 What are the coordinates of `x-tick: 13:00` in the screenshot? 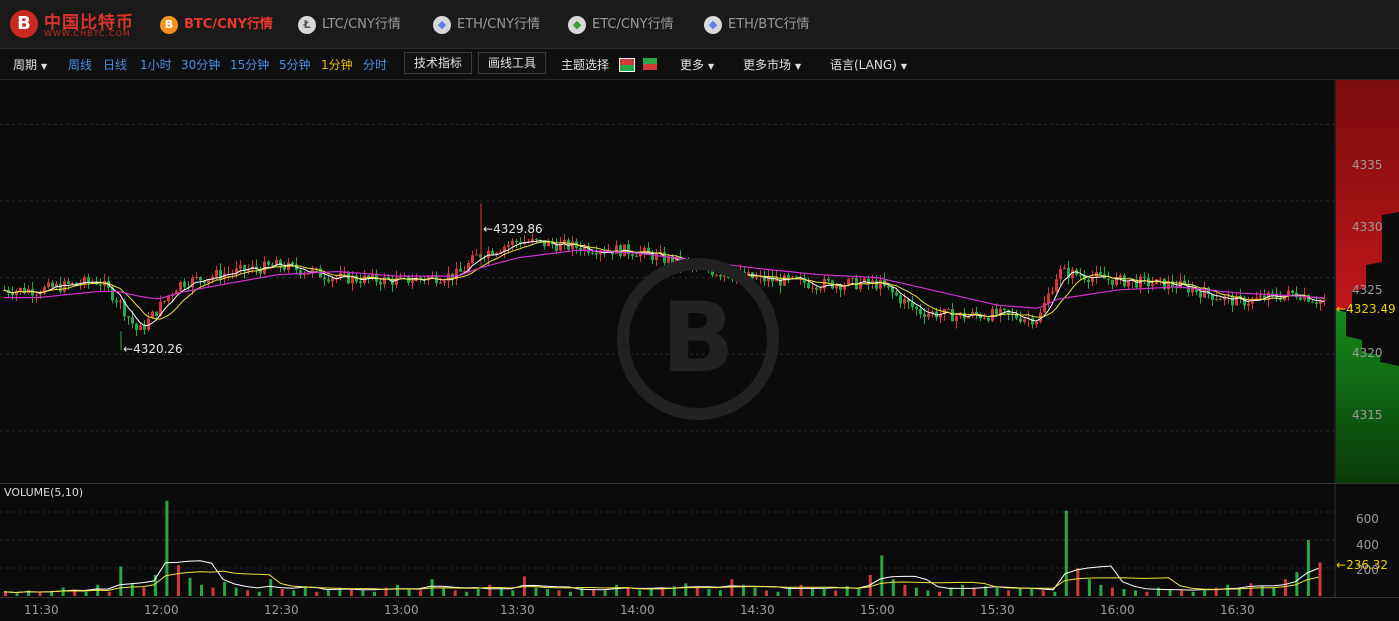 It's located at (401, 610).